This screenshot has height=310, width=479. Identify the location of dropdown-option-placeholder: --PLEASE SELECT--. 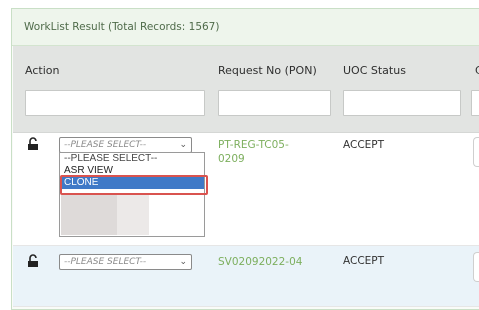
(132, 159).